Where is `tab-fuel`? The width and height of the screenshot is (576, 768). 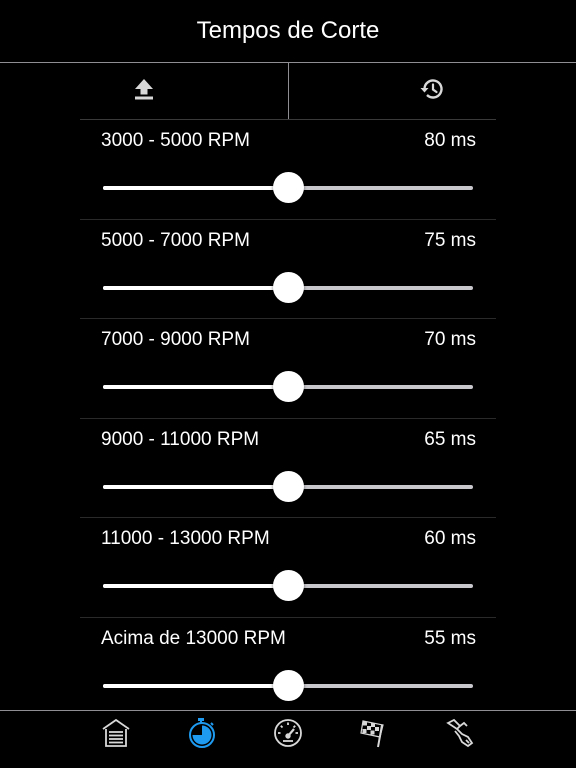 tab-fuel is located at coordinates (460, 735).